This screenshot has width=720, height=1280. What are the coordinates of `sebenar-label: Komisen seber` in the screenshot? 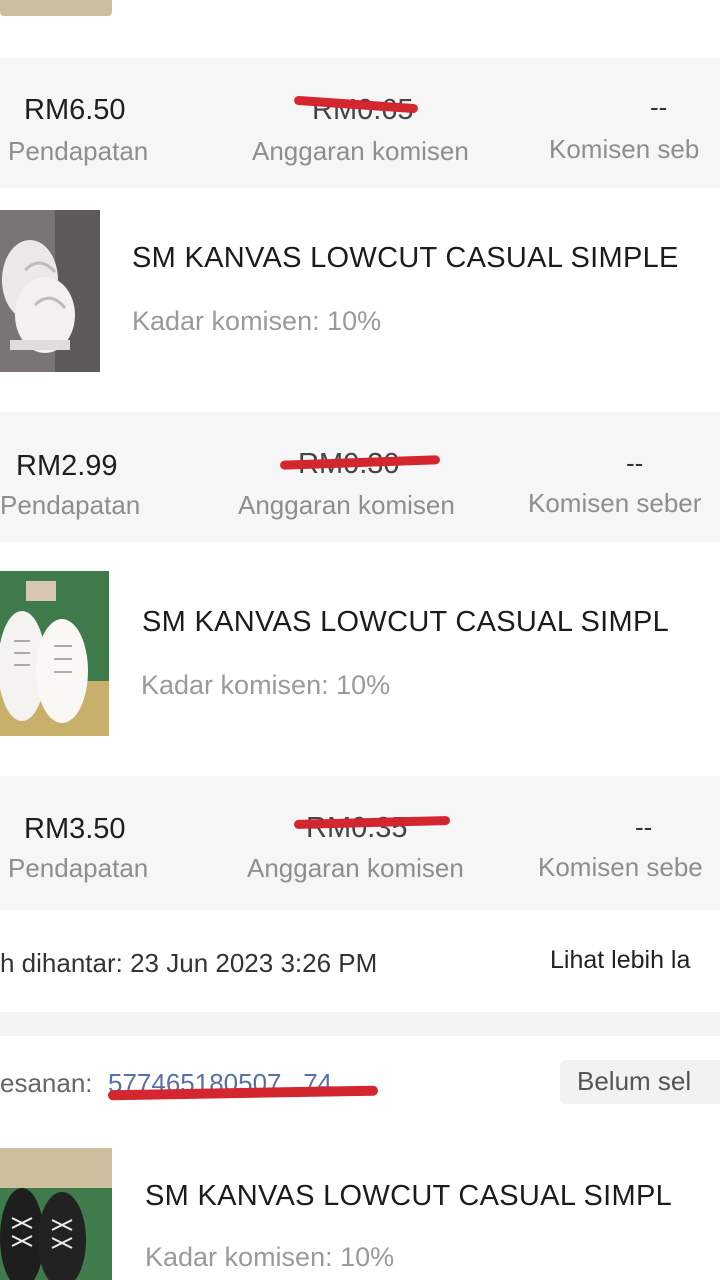 It's located at (615, 503).